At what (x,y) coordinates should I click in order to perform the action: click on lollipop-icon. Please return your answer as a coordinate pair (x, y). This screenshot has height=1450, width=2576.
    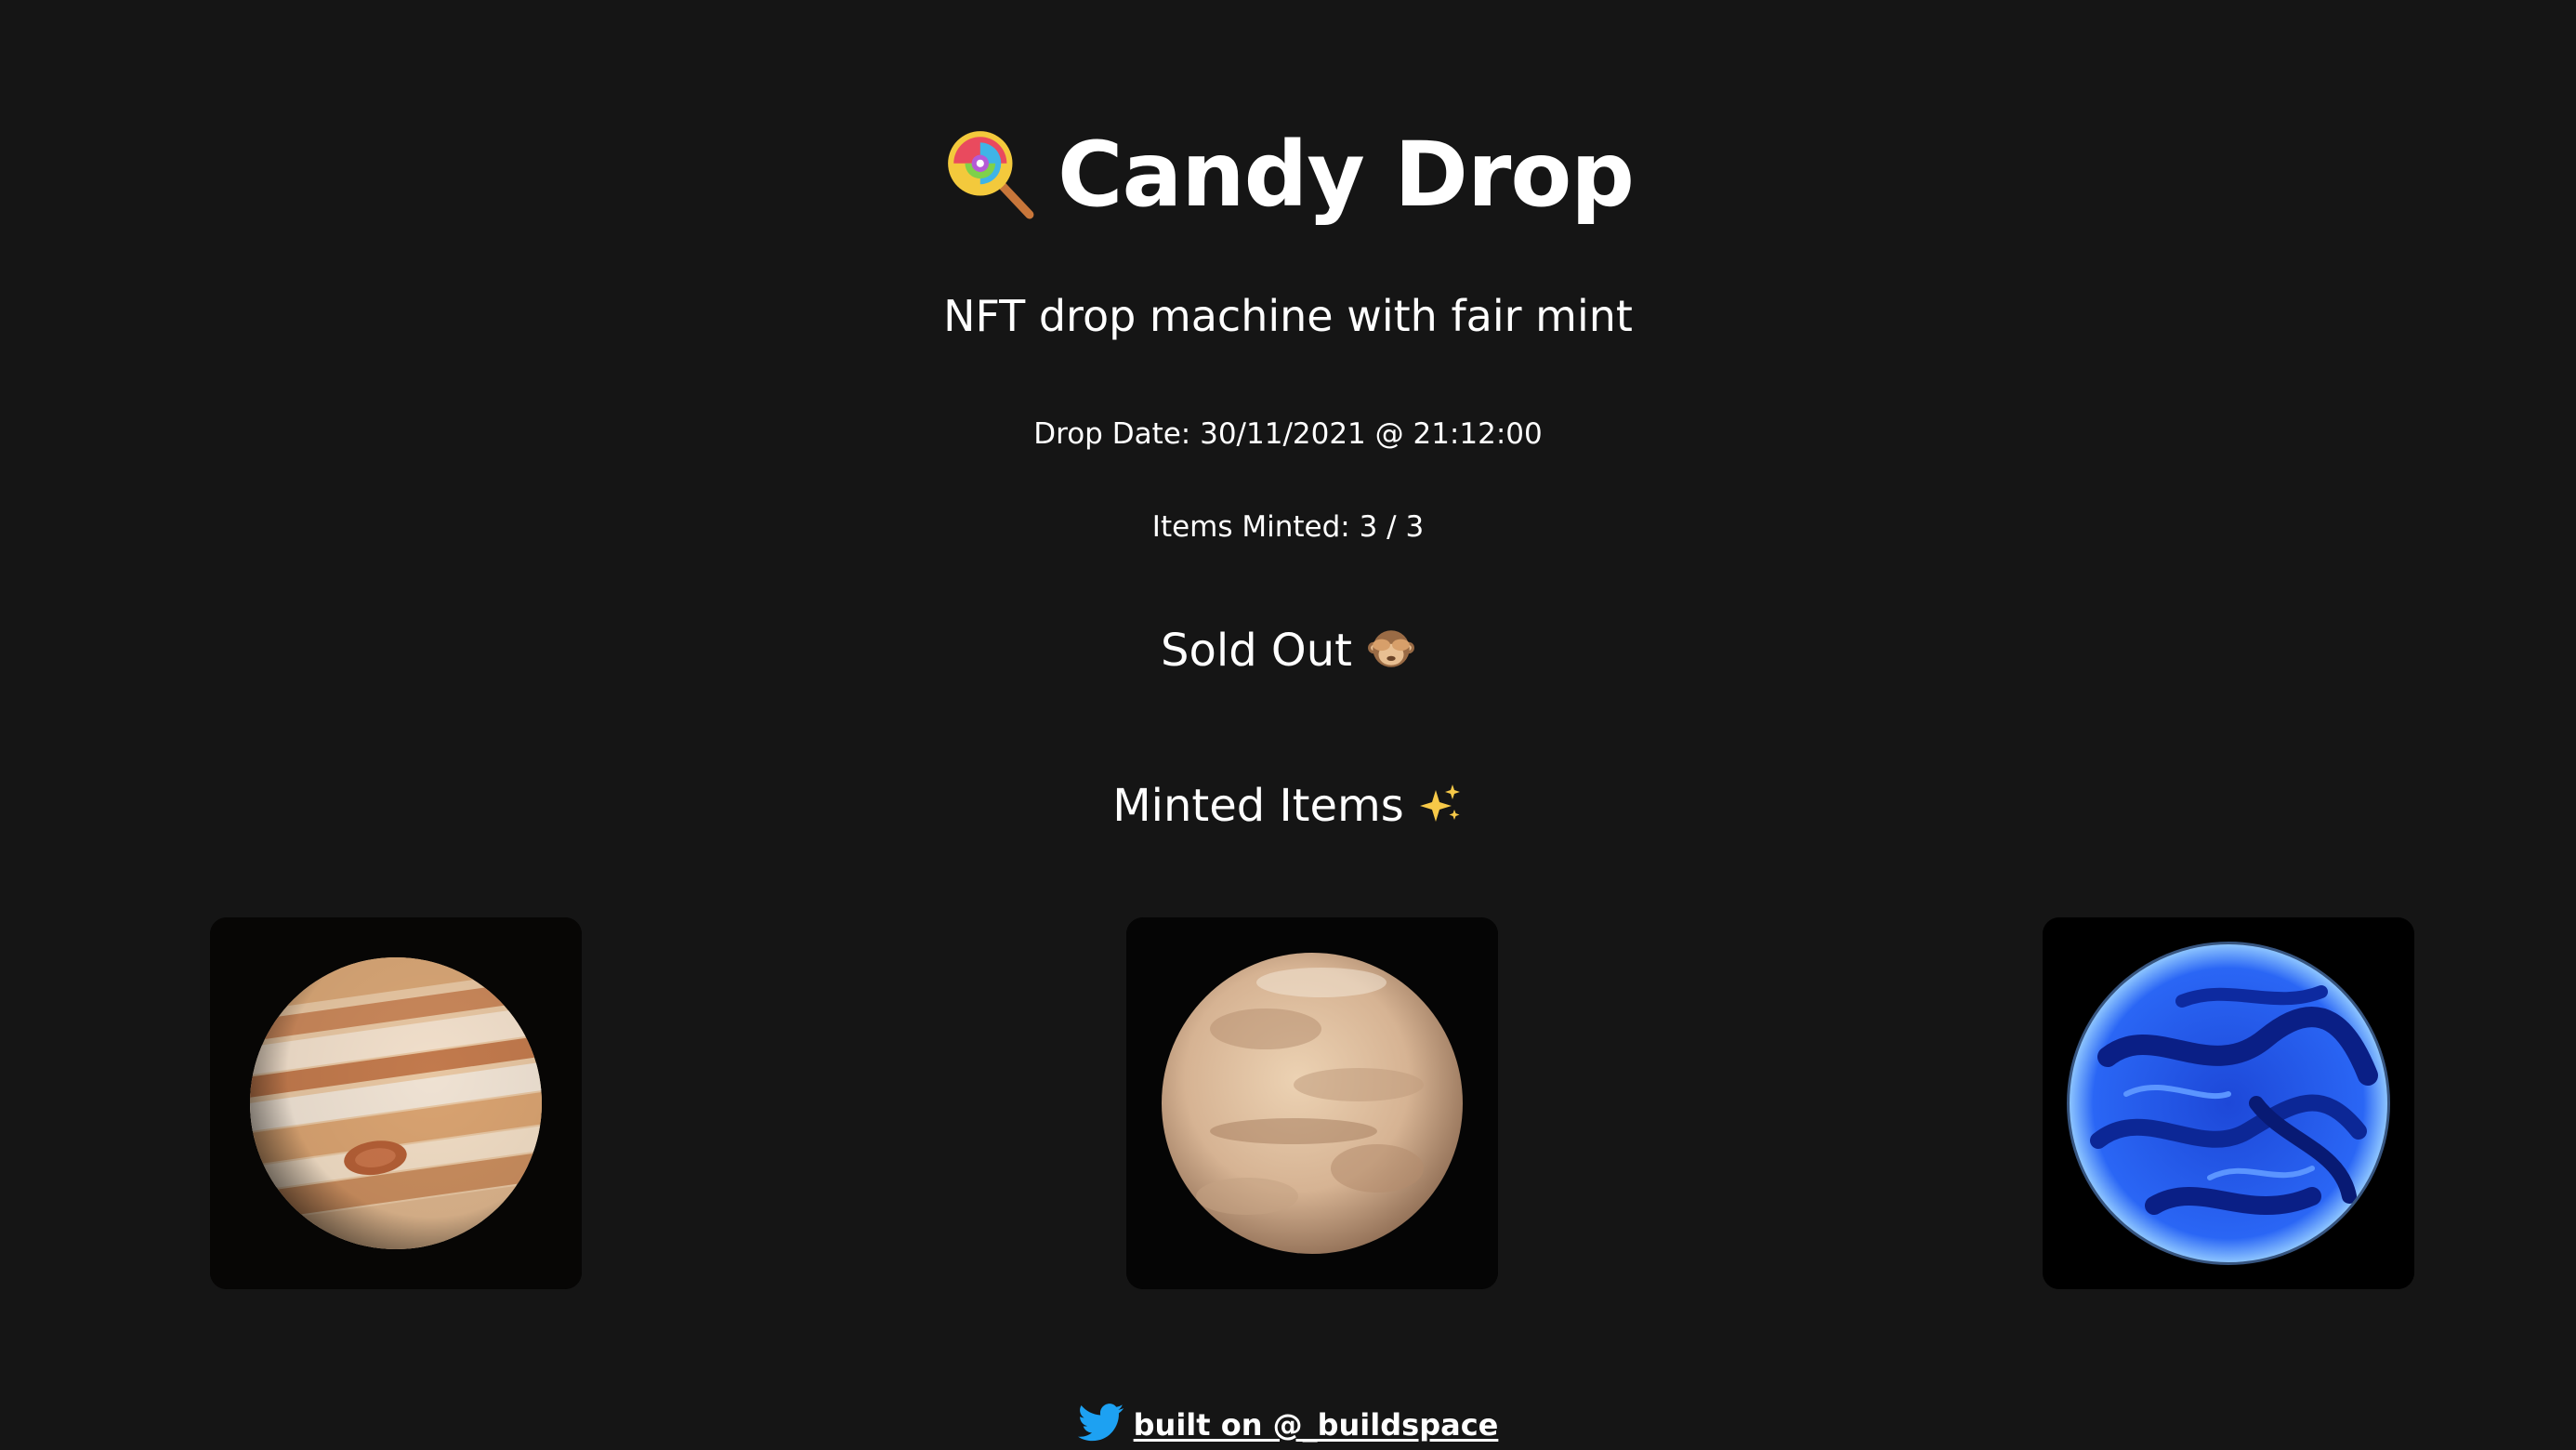
    Looking at the image, I should click on (1000, 174).